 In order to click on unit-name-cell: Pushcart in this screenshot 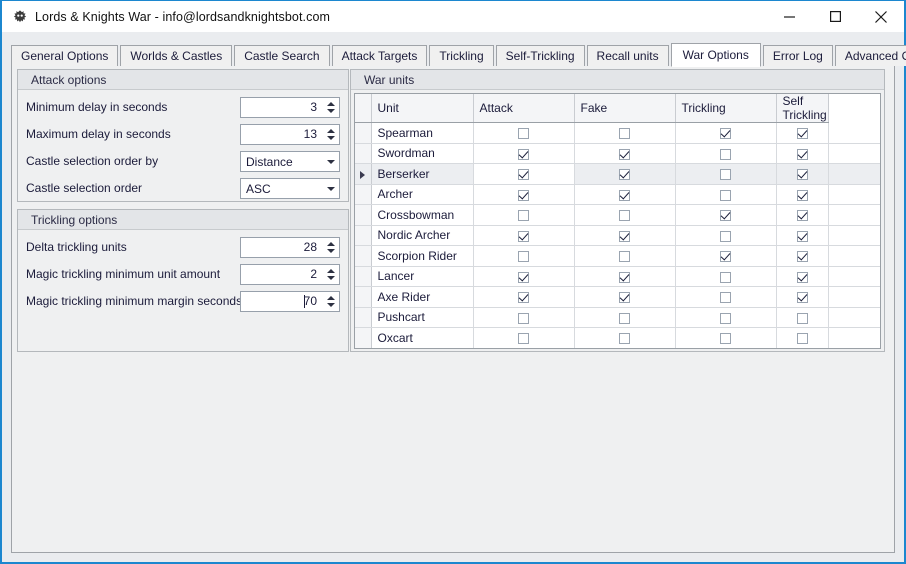, I will do `click(422, 317)`.